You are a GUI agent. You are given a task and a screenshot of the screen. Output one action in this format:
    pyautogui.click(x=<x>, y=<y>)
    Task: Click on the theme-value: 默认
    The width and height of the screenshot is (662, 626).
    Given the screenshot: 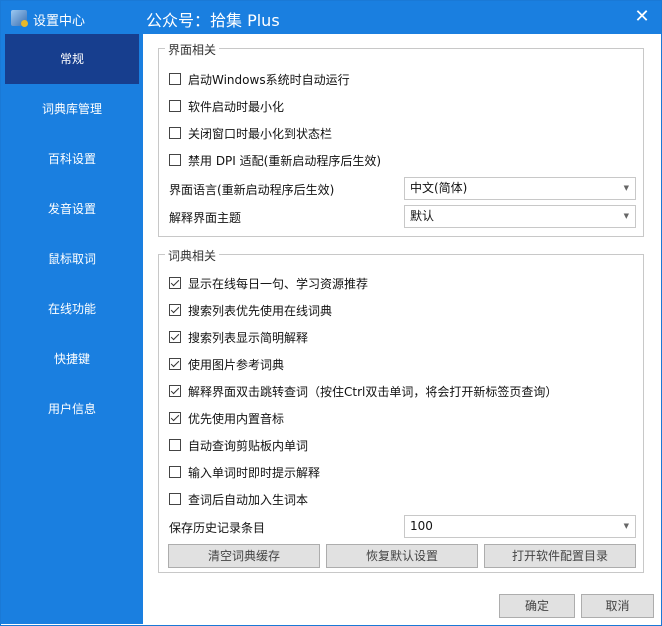 What is the action you would take?
    pyautogui.click(x=422, y=216)
    